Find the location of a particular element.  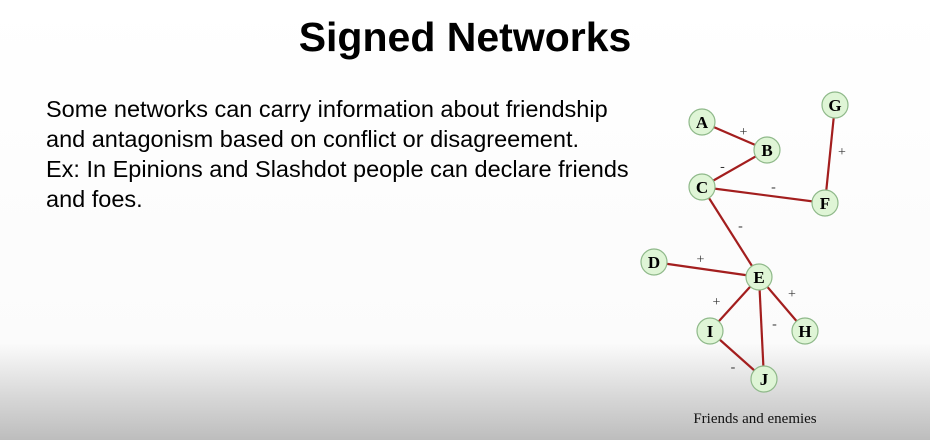

edge-e-j is located at coordinates (761, 328).